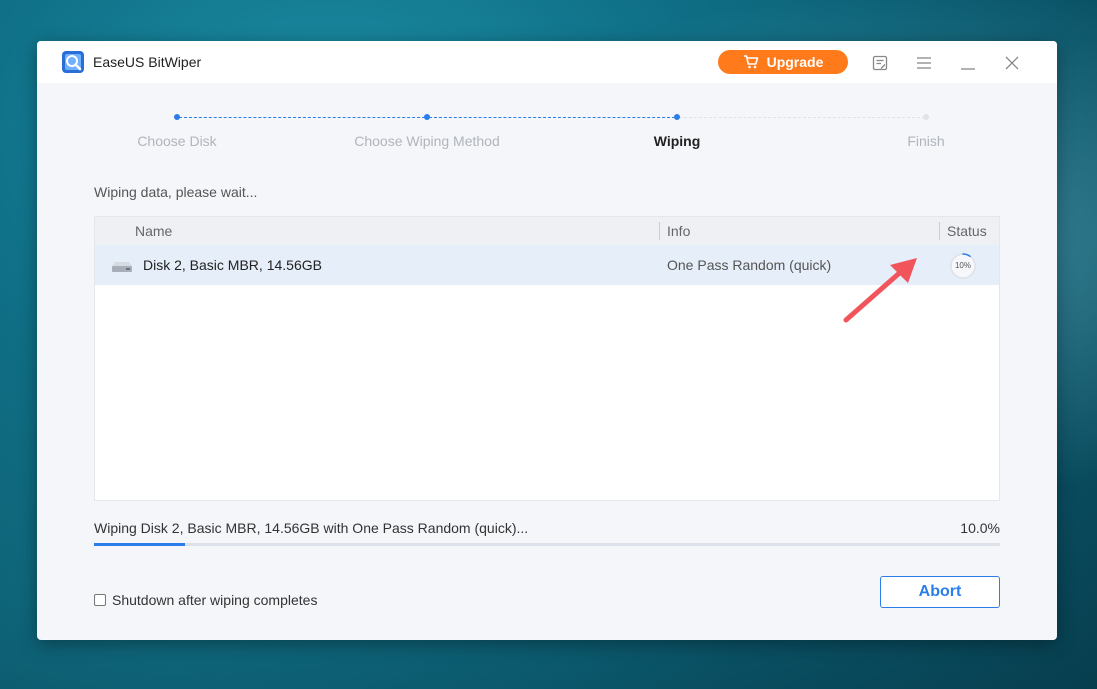  I want to click on step-dot-choose-method, so click(427, 117).